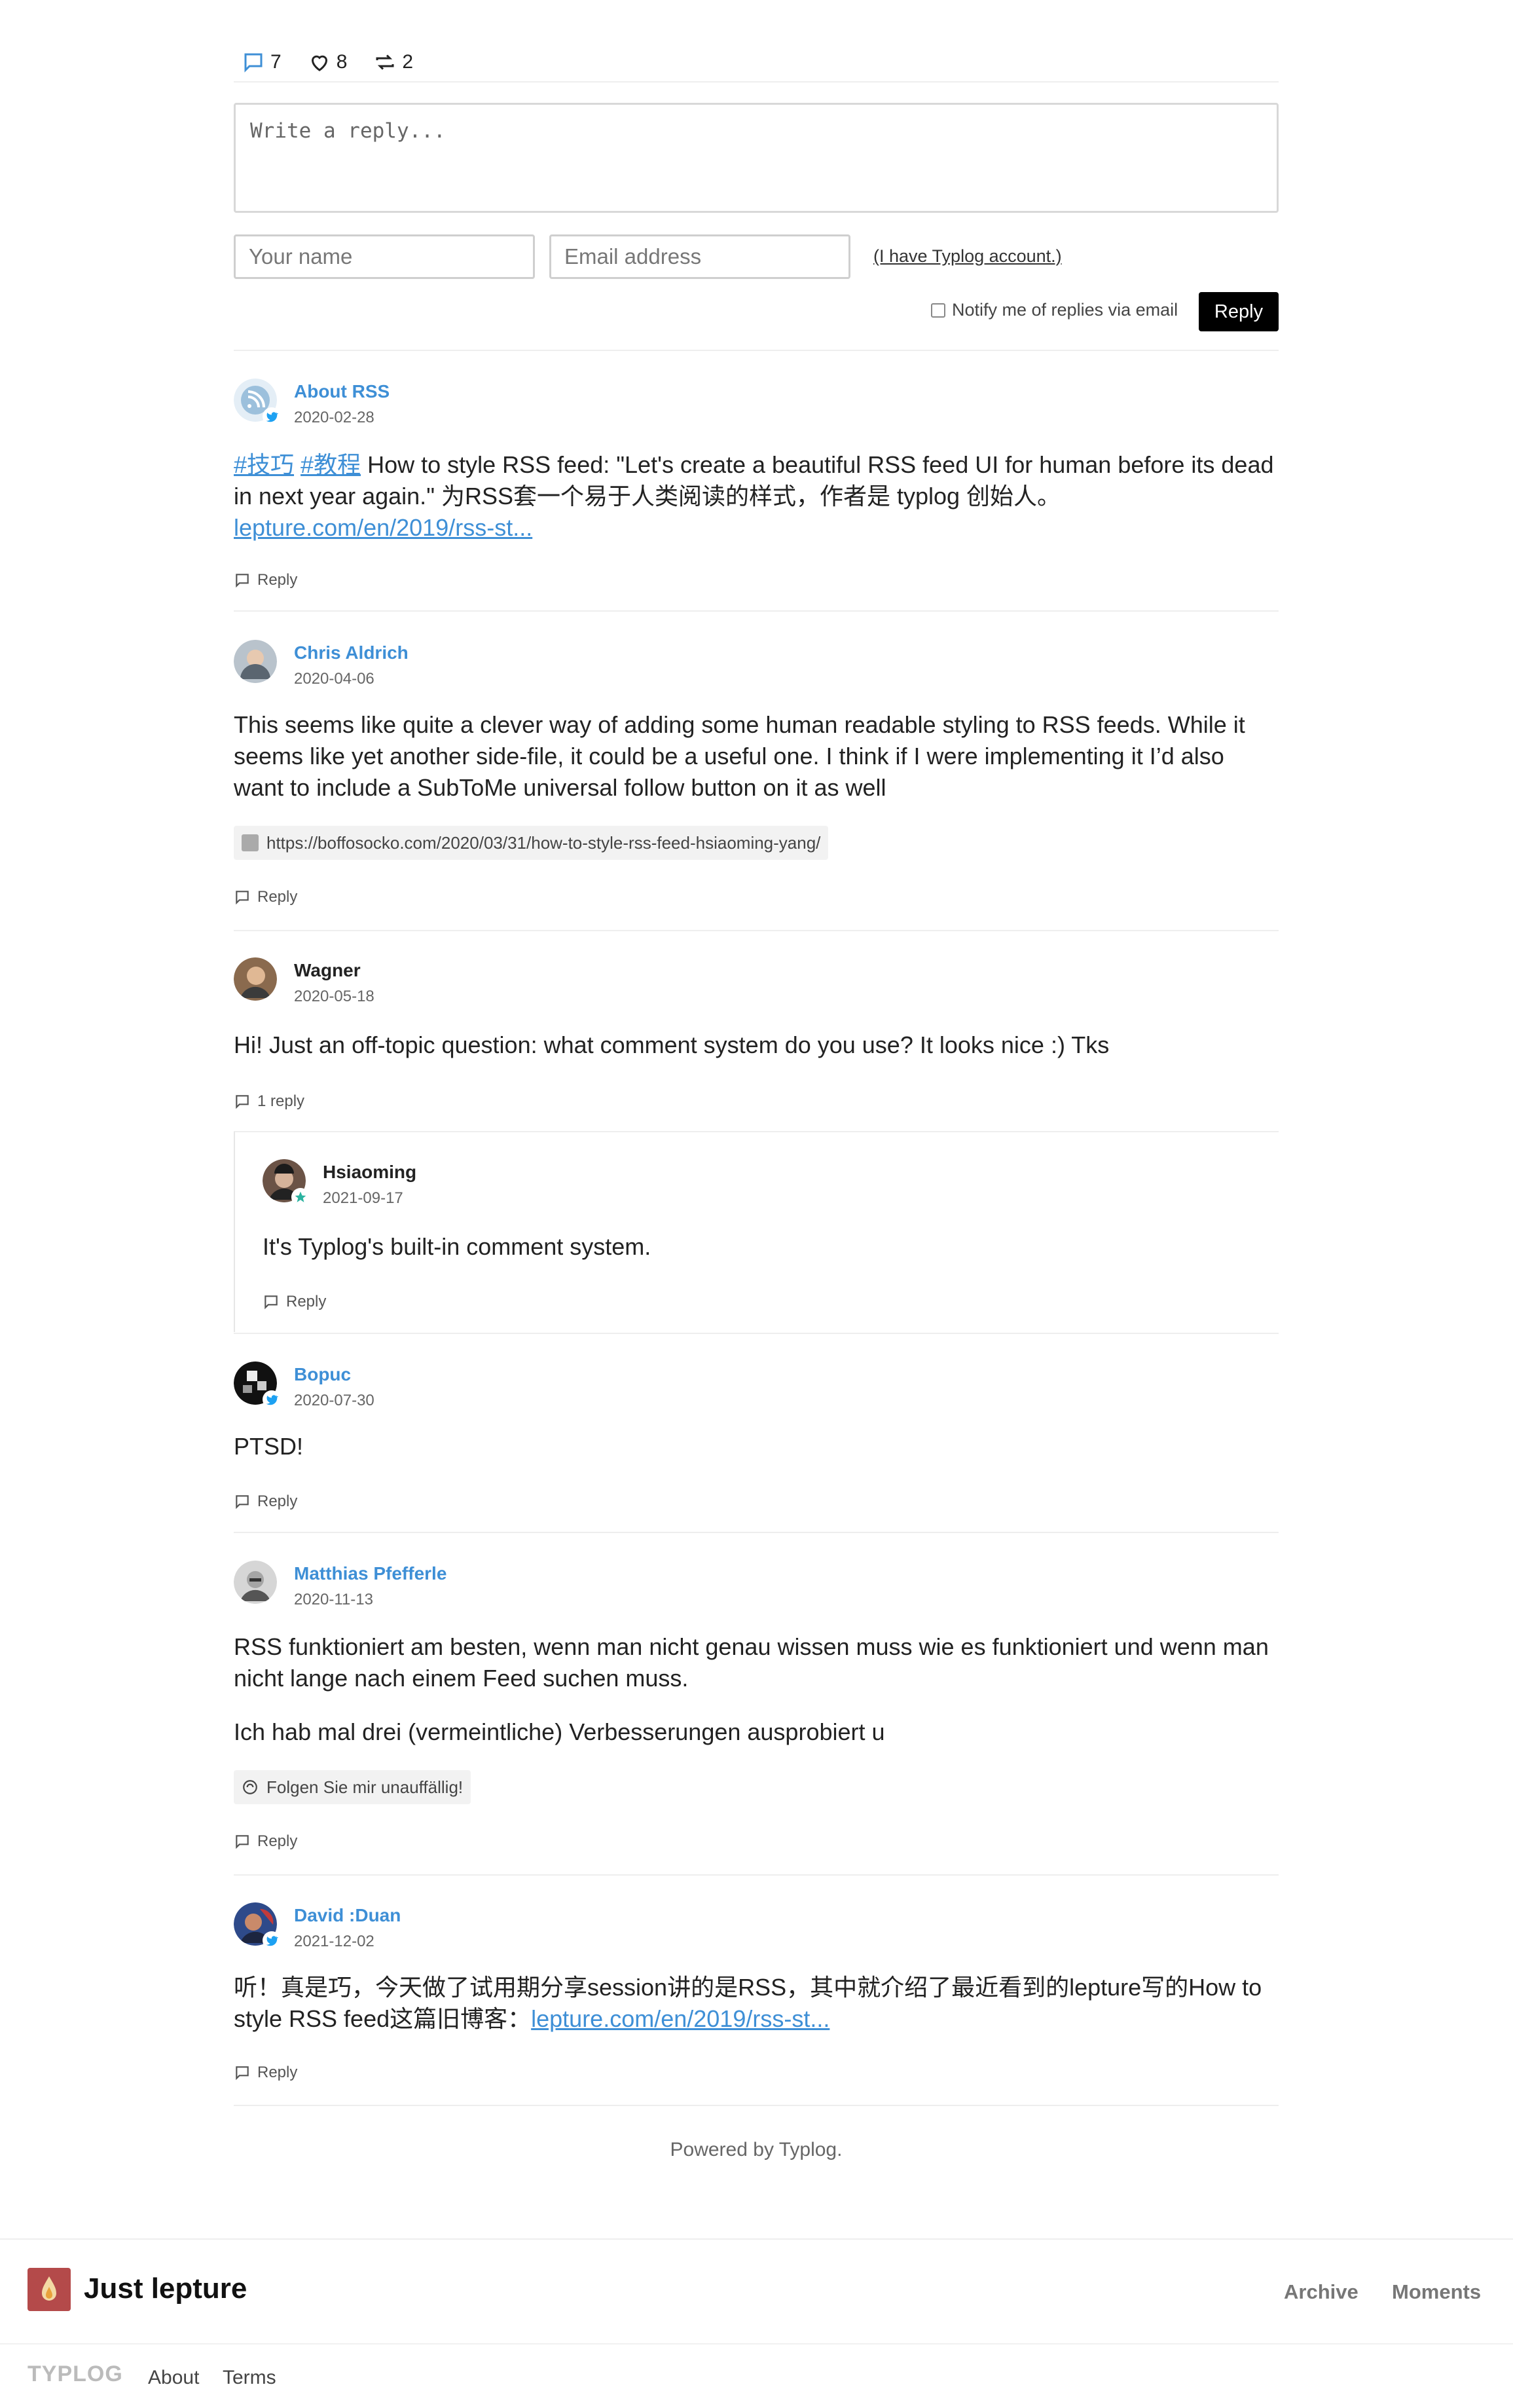 The image size is (1513, 2408). What do you see at coordinates (1239, 311) in the screenshot?
I see `submit-reply-button: Reply` at bounding box center [1239, 311].